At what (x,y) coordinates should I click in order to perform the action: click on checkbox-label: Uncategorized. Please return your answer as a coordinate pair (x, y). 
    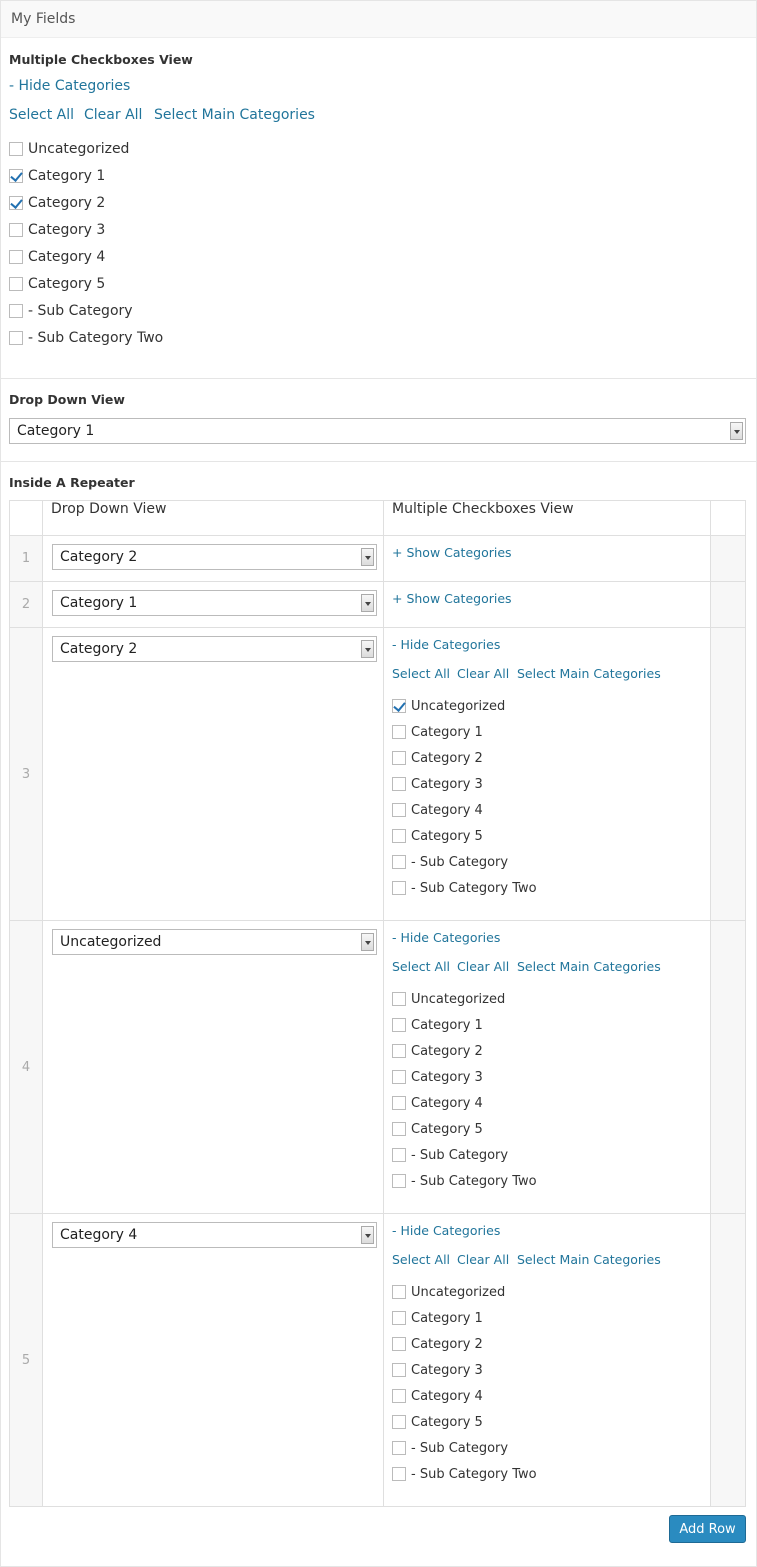
    Looking at the image, I should click on (458, 999).